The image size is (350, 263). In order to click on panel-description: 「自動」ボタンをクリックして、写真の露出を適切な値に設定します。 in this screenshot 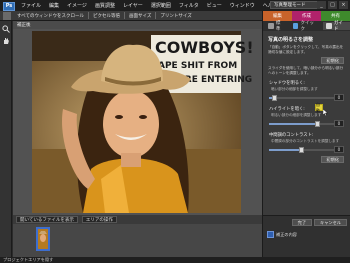, I will do `click(306, 49)`.